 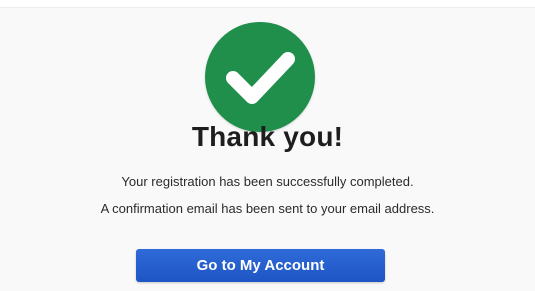 I want to click on success-badge, so click(x=260, y=77).